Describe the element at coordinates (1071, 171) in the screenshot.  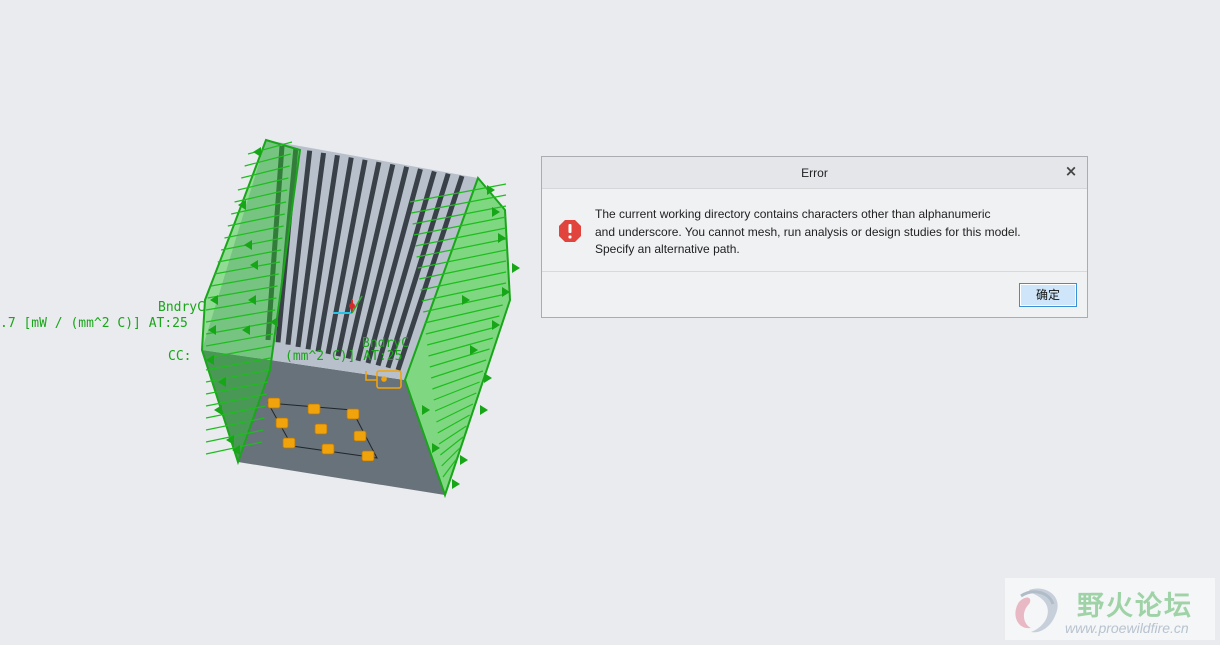
I see `close-icon: ×` at that location.